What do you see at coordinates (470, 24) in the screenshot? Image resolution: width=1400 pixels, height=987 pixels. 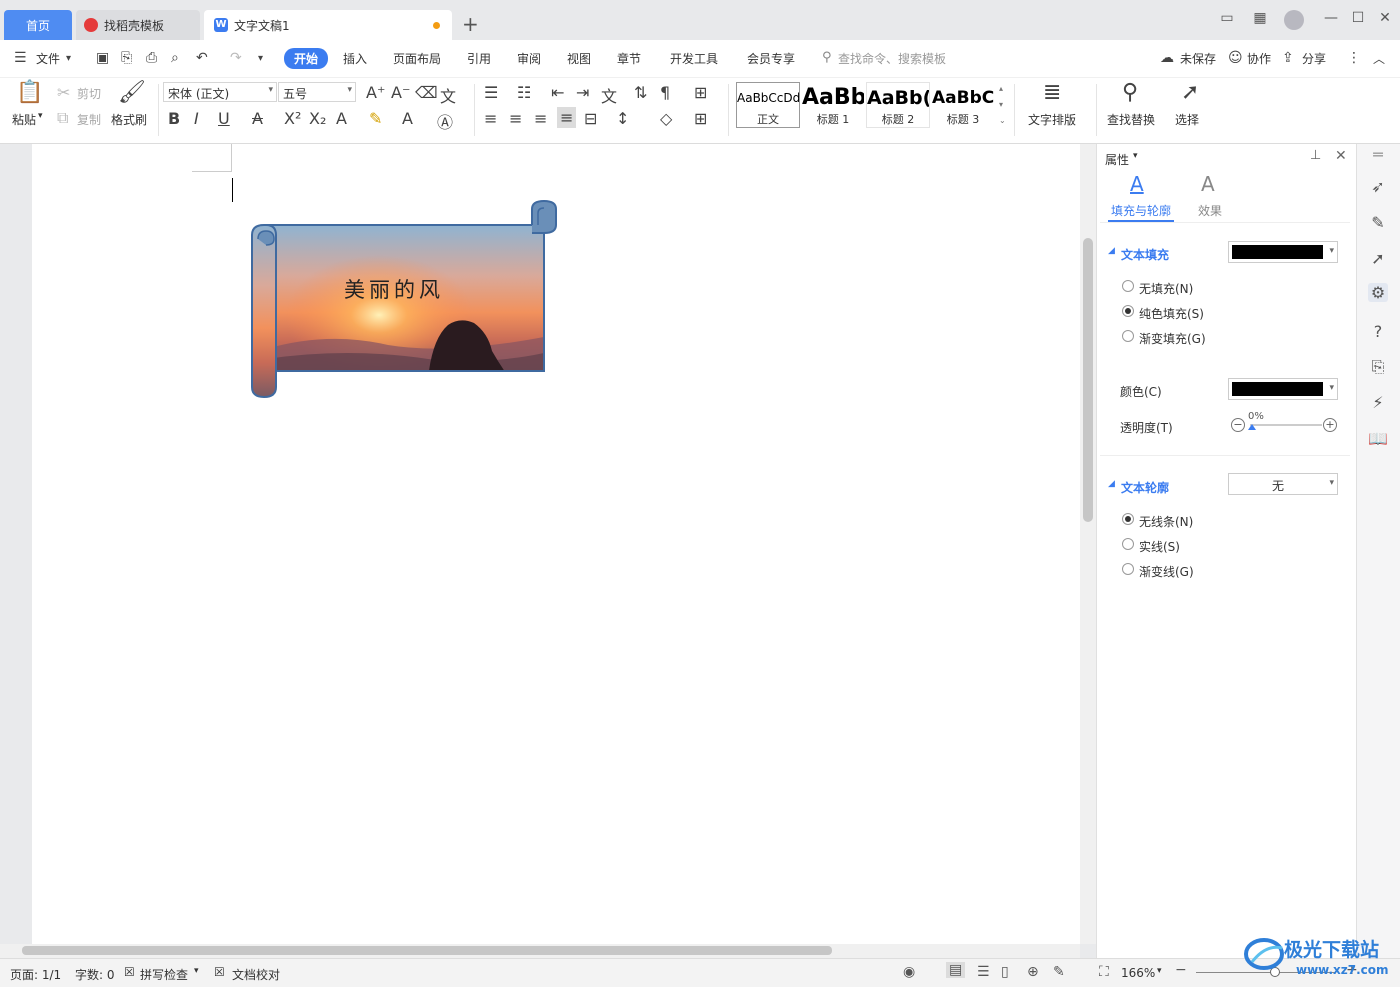 I see `new-tab-button: +` at bounding box center [470, 24].